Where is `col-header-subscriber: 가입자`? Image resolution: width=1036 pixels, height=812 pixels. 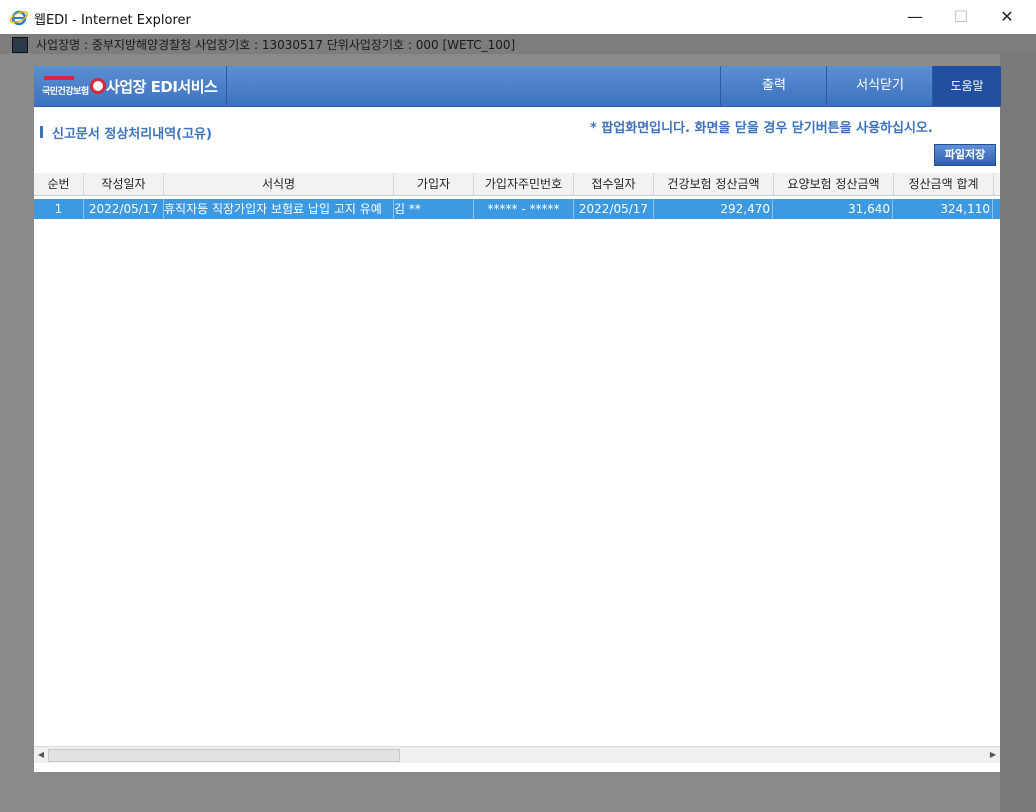
col-header-subscriber: 가입자 is located at coordinates (434, 184).